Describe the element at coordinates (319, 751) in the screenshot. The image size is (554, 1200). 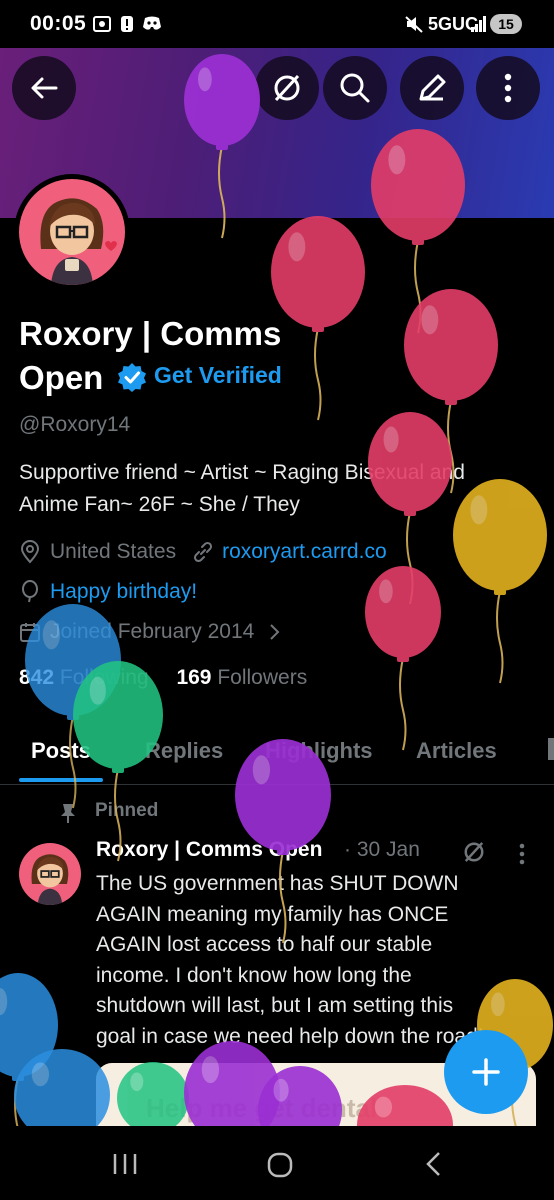
I see `tab-highlights: Highlights` at that location.